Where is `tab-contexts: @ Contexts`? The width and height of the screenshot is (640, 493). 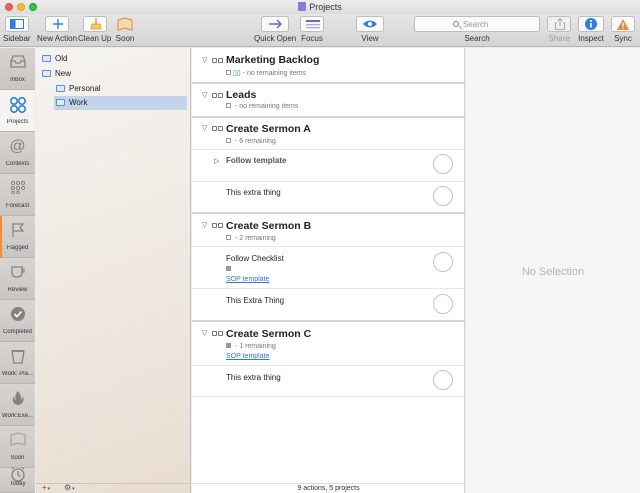 tab-contexts: @ Contexts is located at coordinates (17, 153).